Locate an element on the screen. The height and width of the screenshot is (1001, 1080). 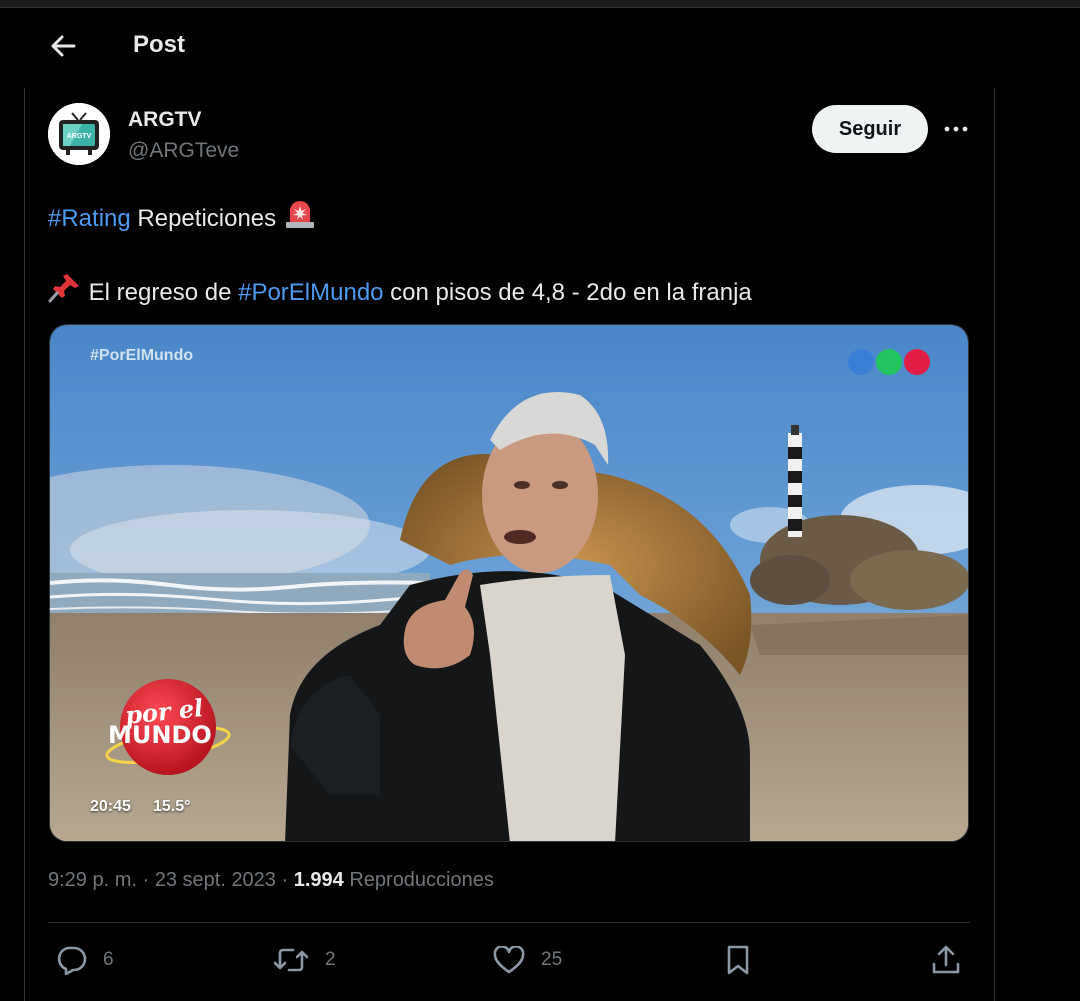
share-button is located at coordinates (946, 960).